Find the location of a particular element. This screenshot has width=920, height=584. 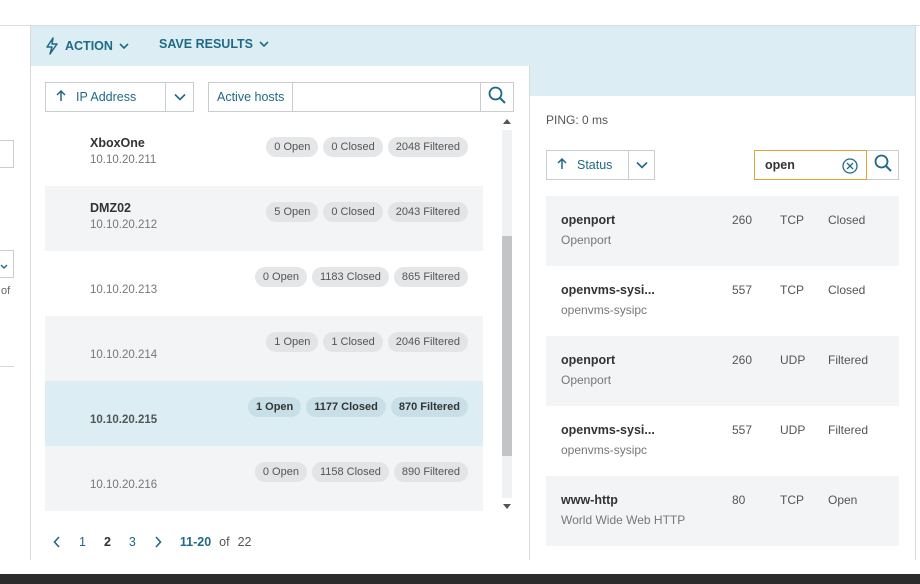

right-edge-panel is located at coordinates (917, 293).